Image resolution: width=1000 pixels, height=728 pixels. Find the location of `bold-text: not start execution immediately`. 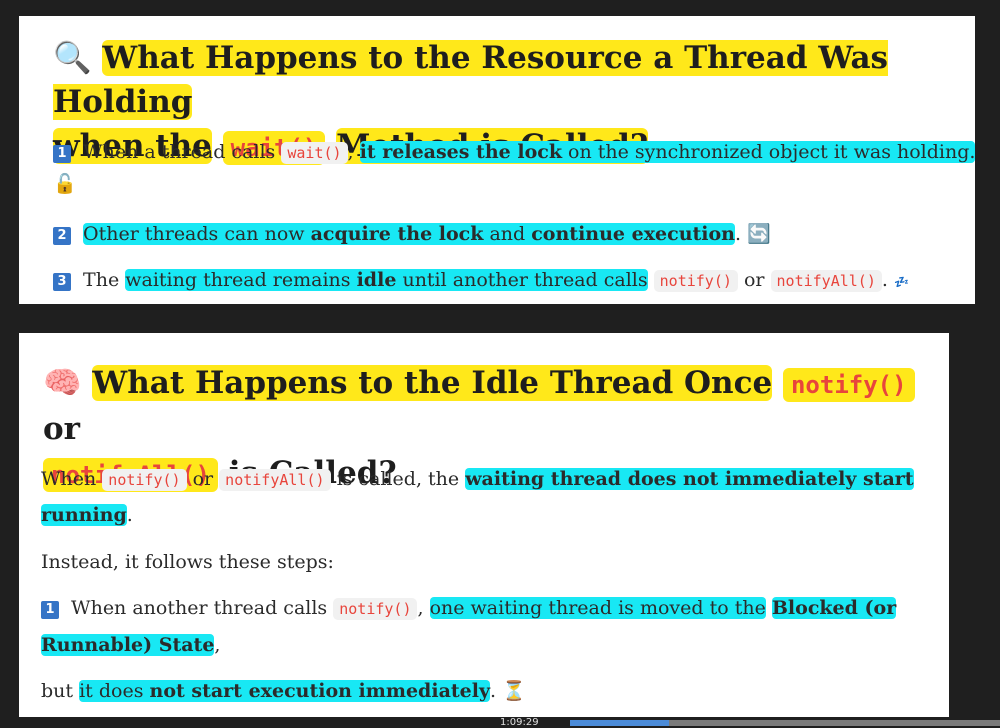

bold-text: not start execution immediately is located at coordinates (320, 691).